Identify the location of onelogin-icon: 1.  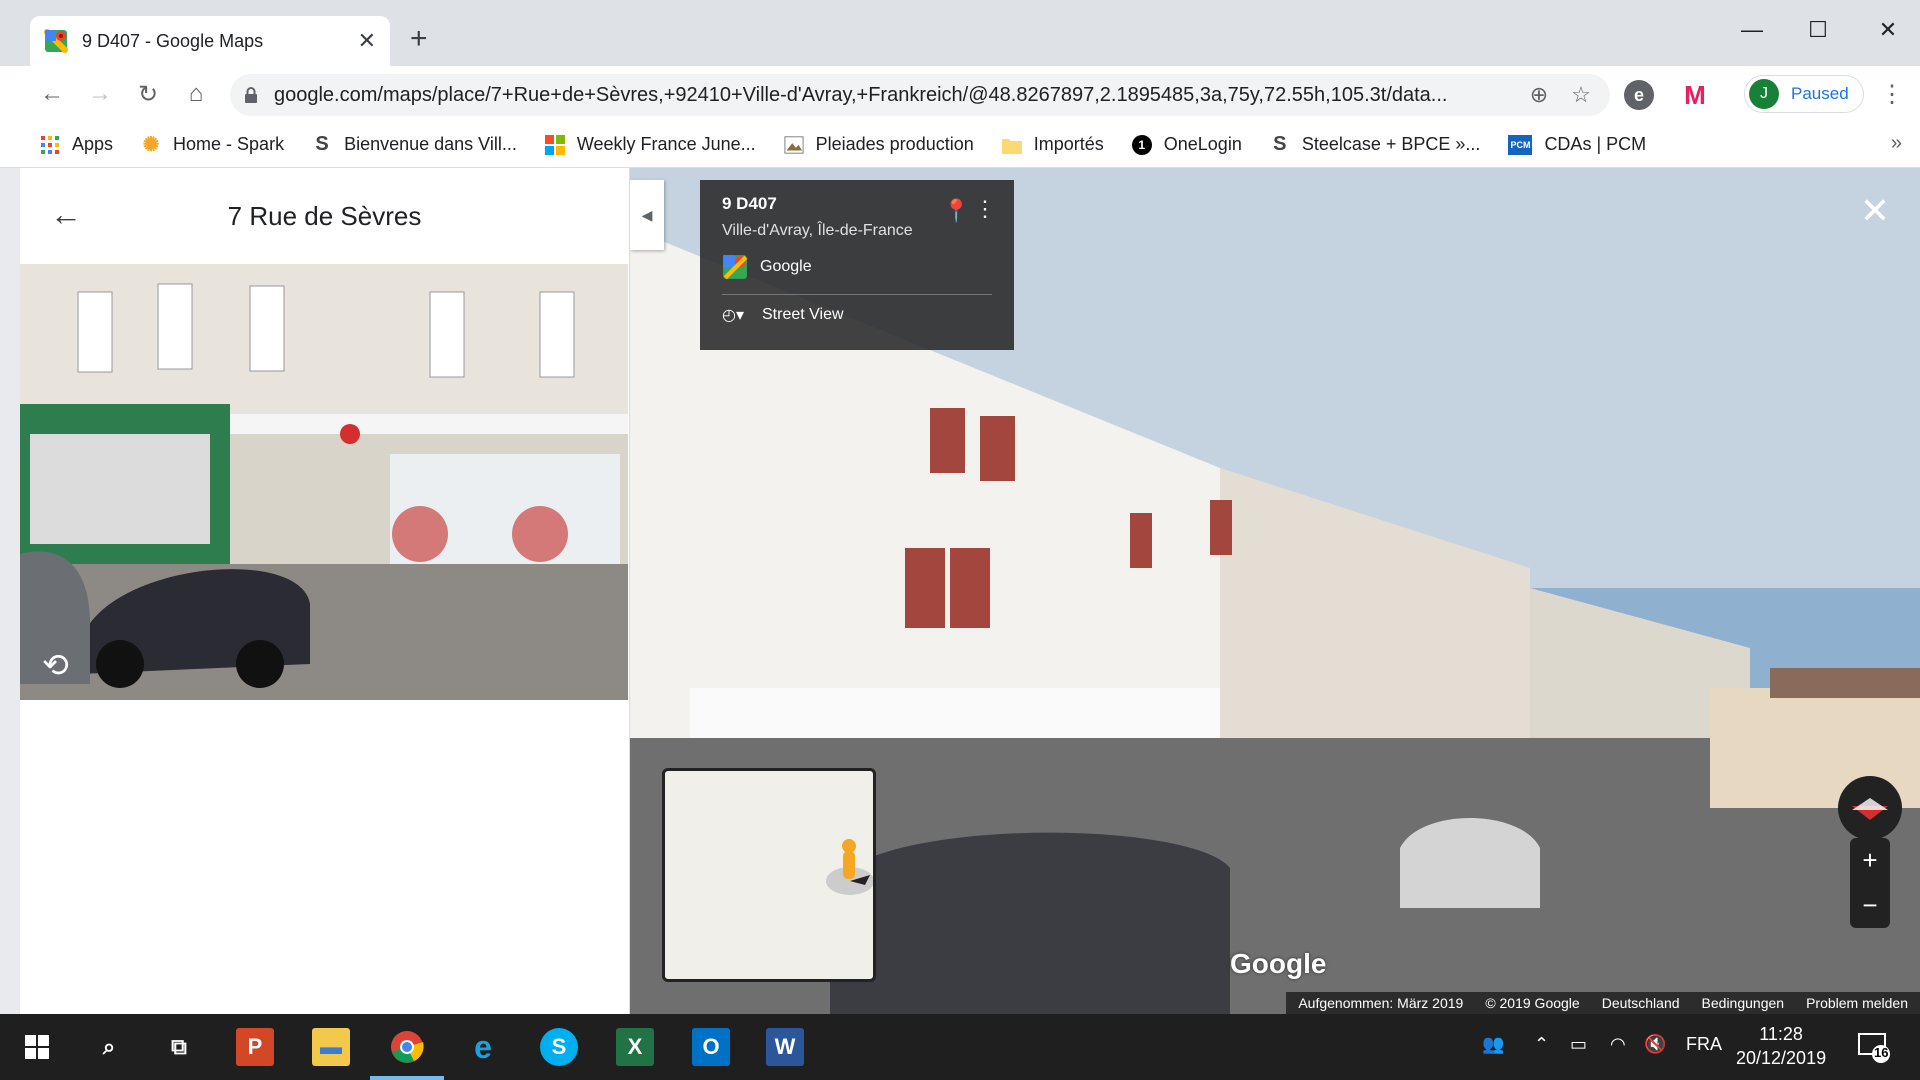
(1141, 144).